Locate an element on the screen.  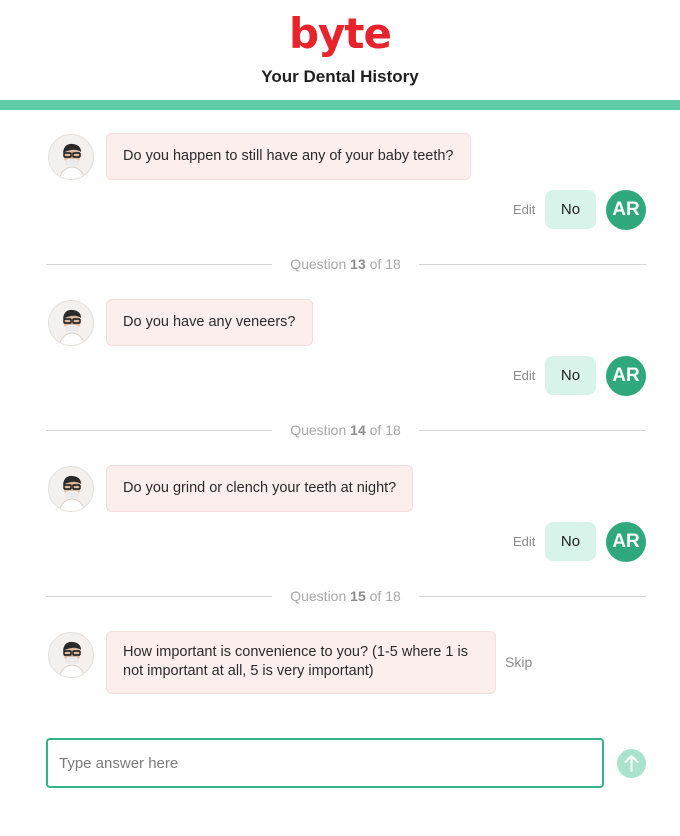
question-progress-label: Question 15 of 18 is located at coordinates (345, 596).